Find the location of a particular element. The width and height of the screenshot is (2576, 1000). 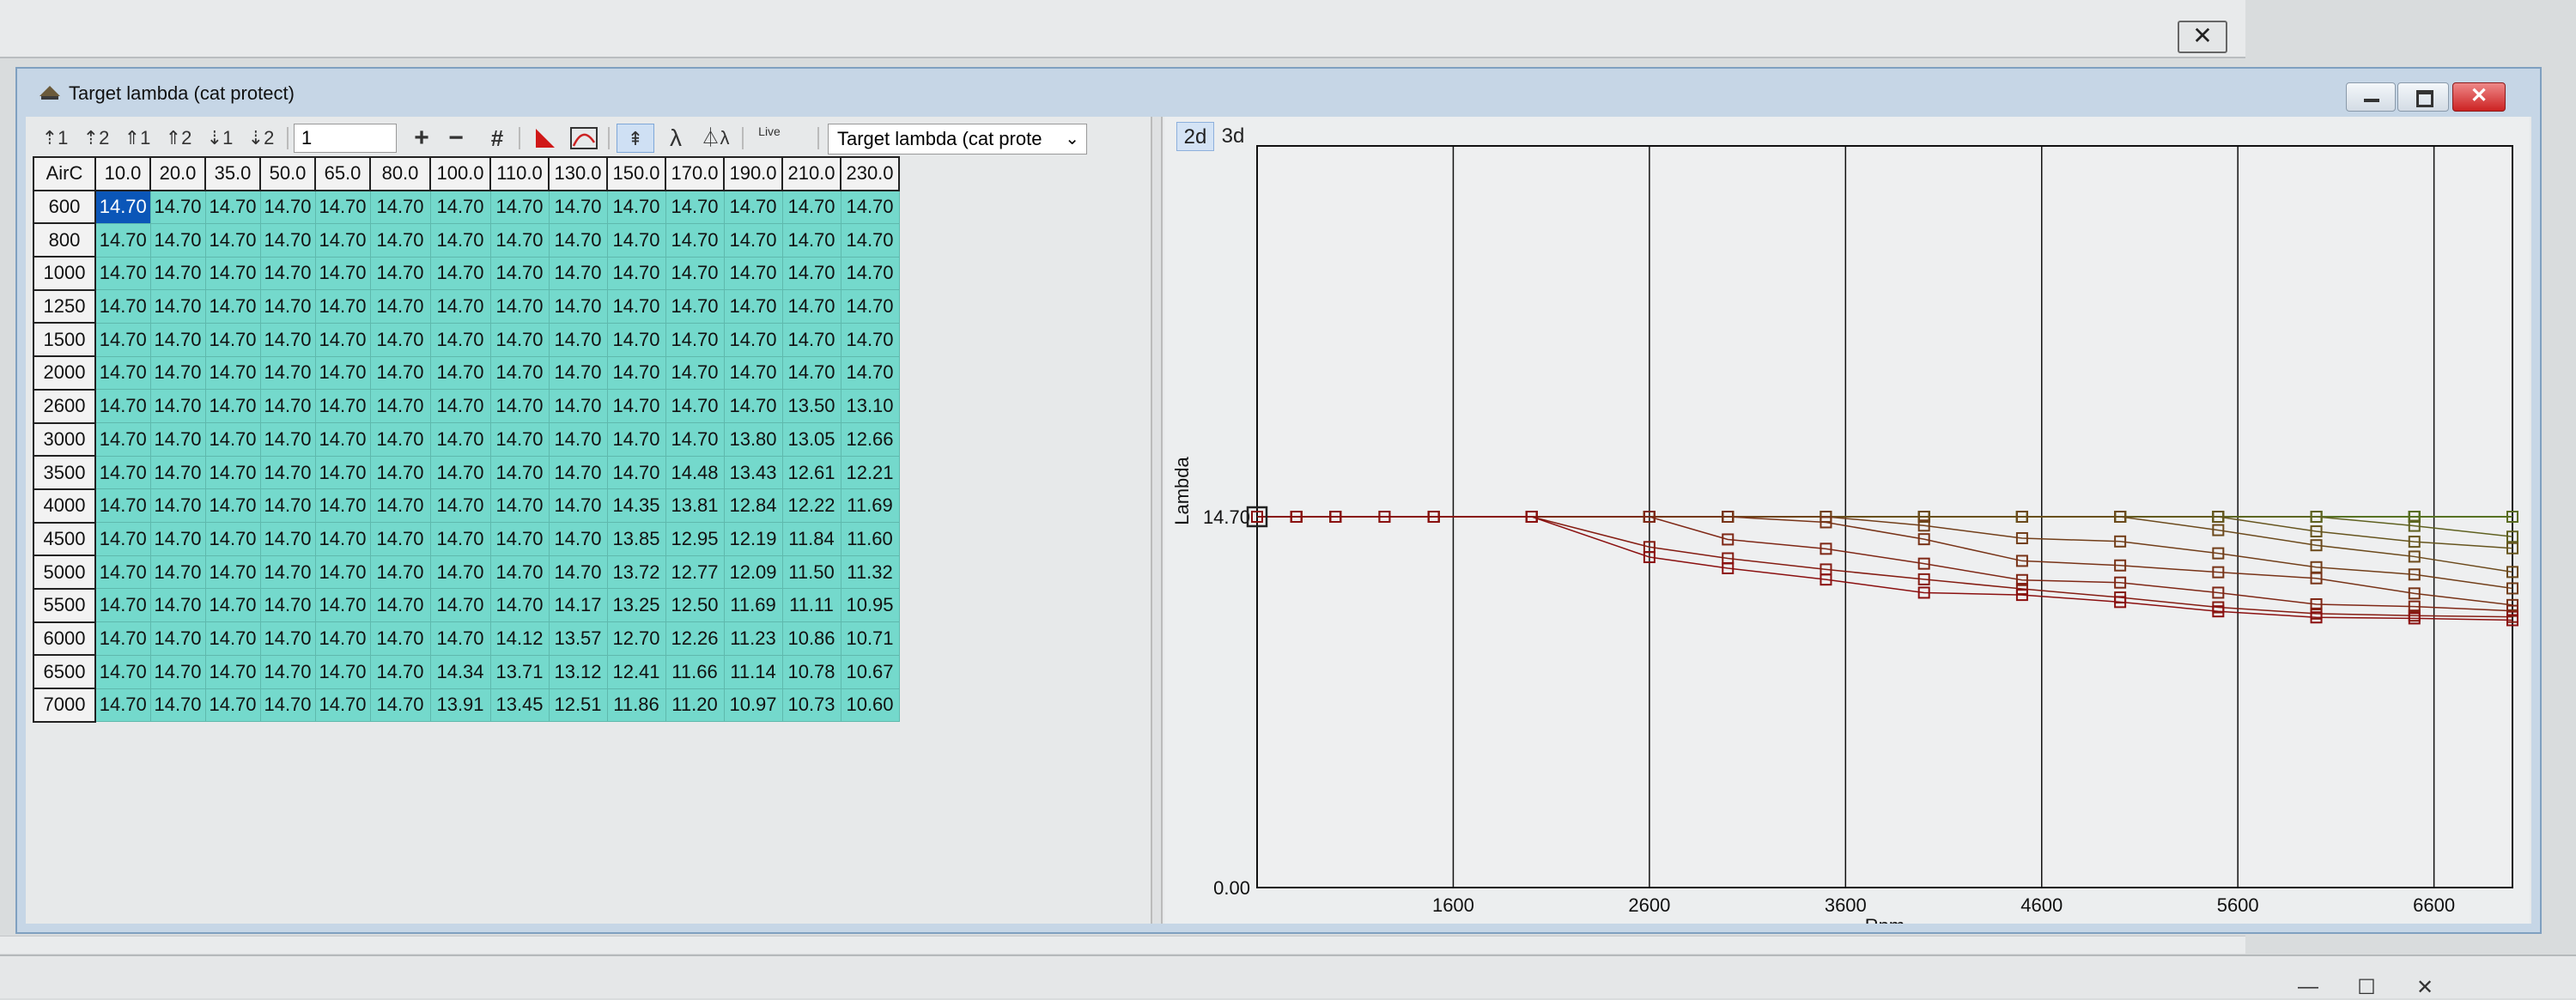

table-cell: 10.78 is located at coordinates (811, 671).